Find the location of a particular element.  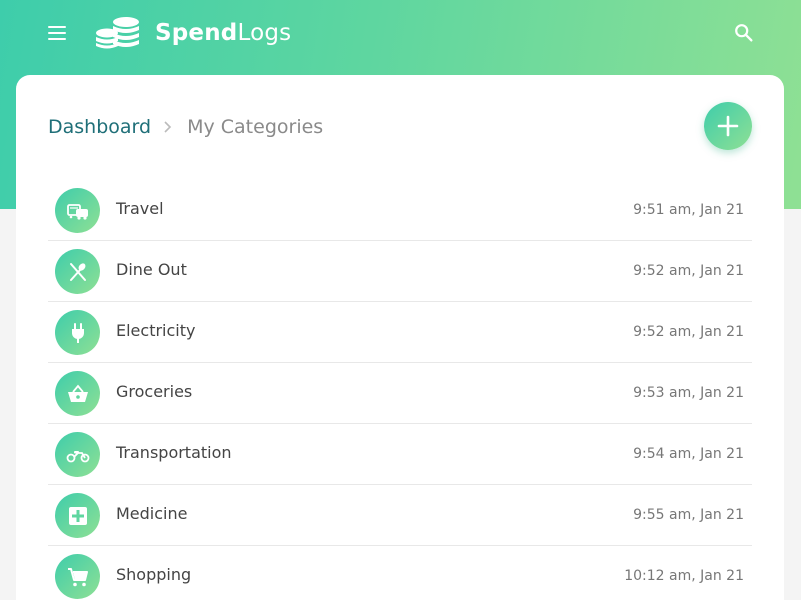

category-timestamp: 10:12 am, Jan 21 is located at coordinates (684, 576).